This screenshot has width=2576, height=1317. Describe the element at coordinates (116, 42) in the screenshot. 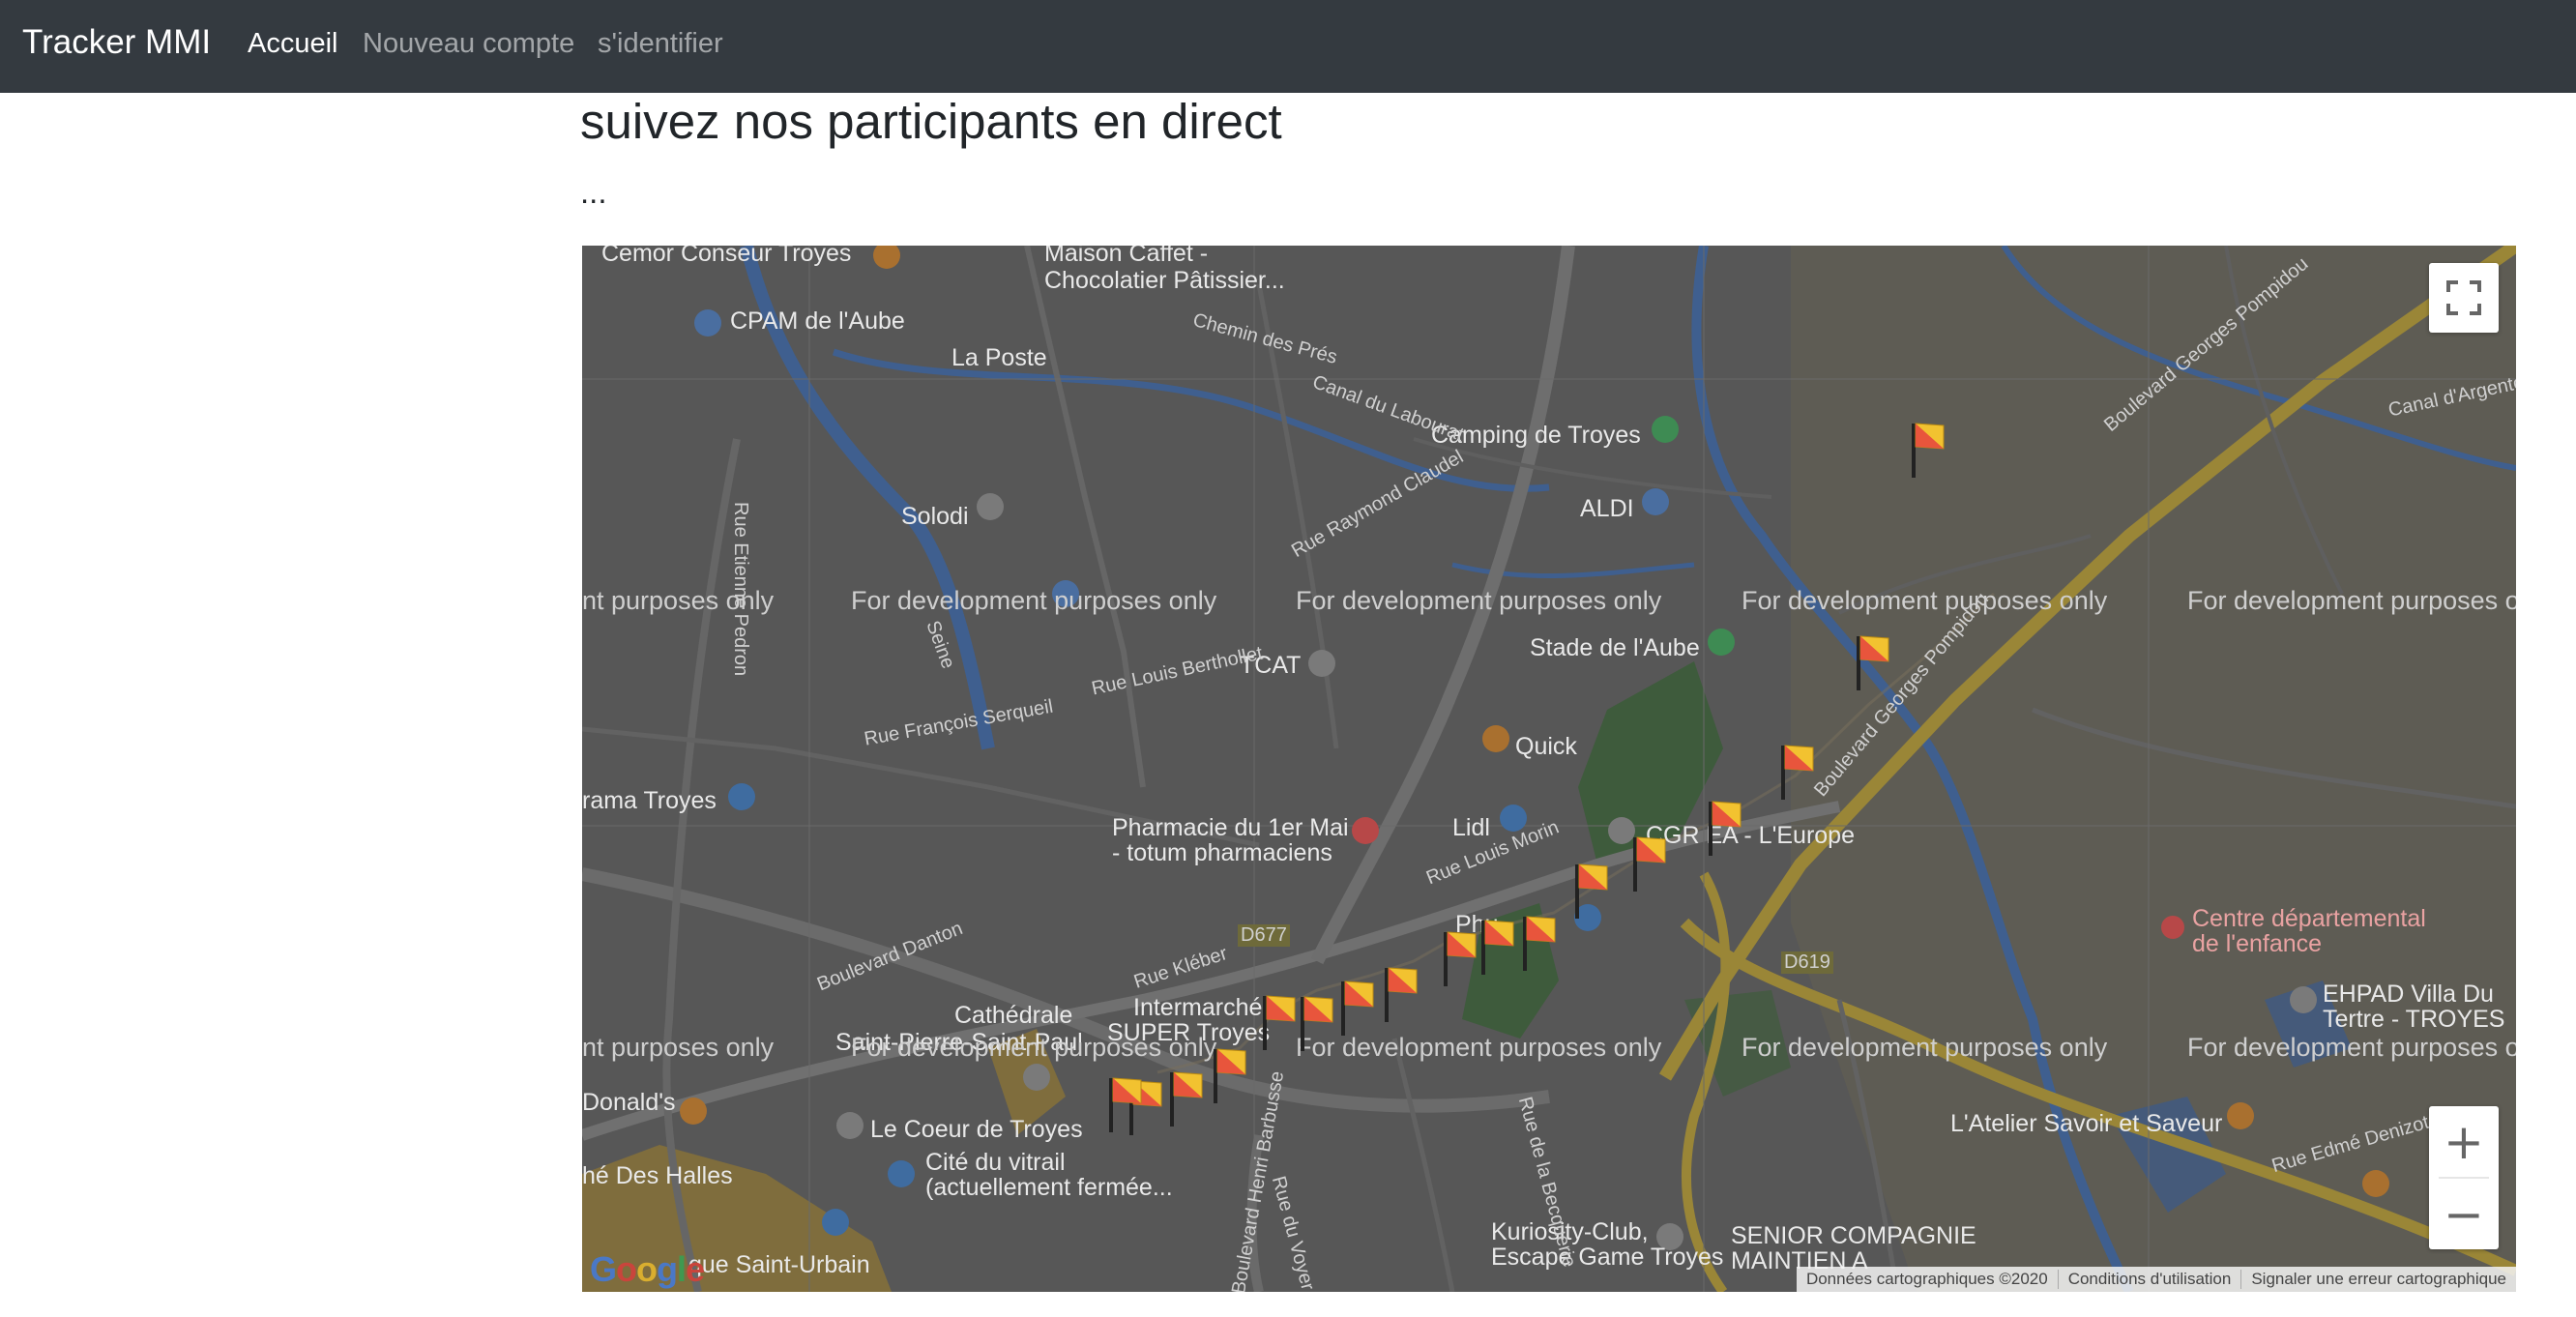

I see `brand-link: Tracker MMI` at that location.